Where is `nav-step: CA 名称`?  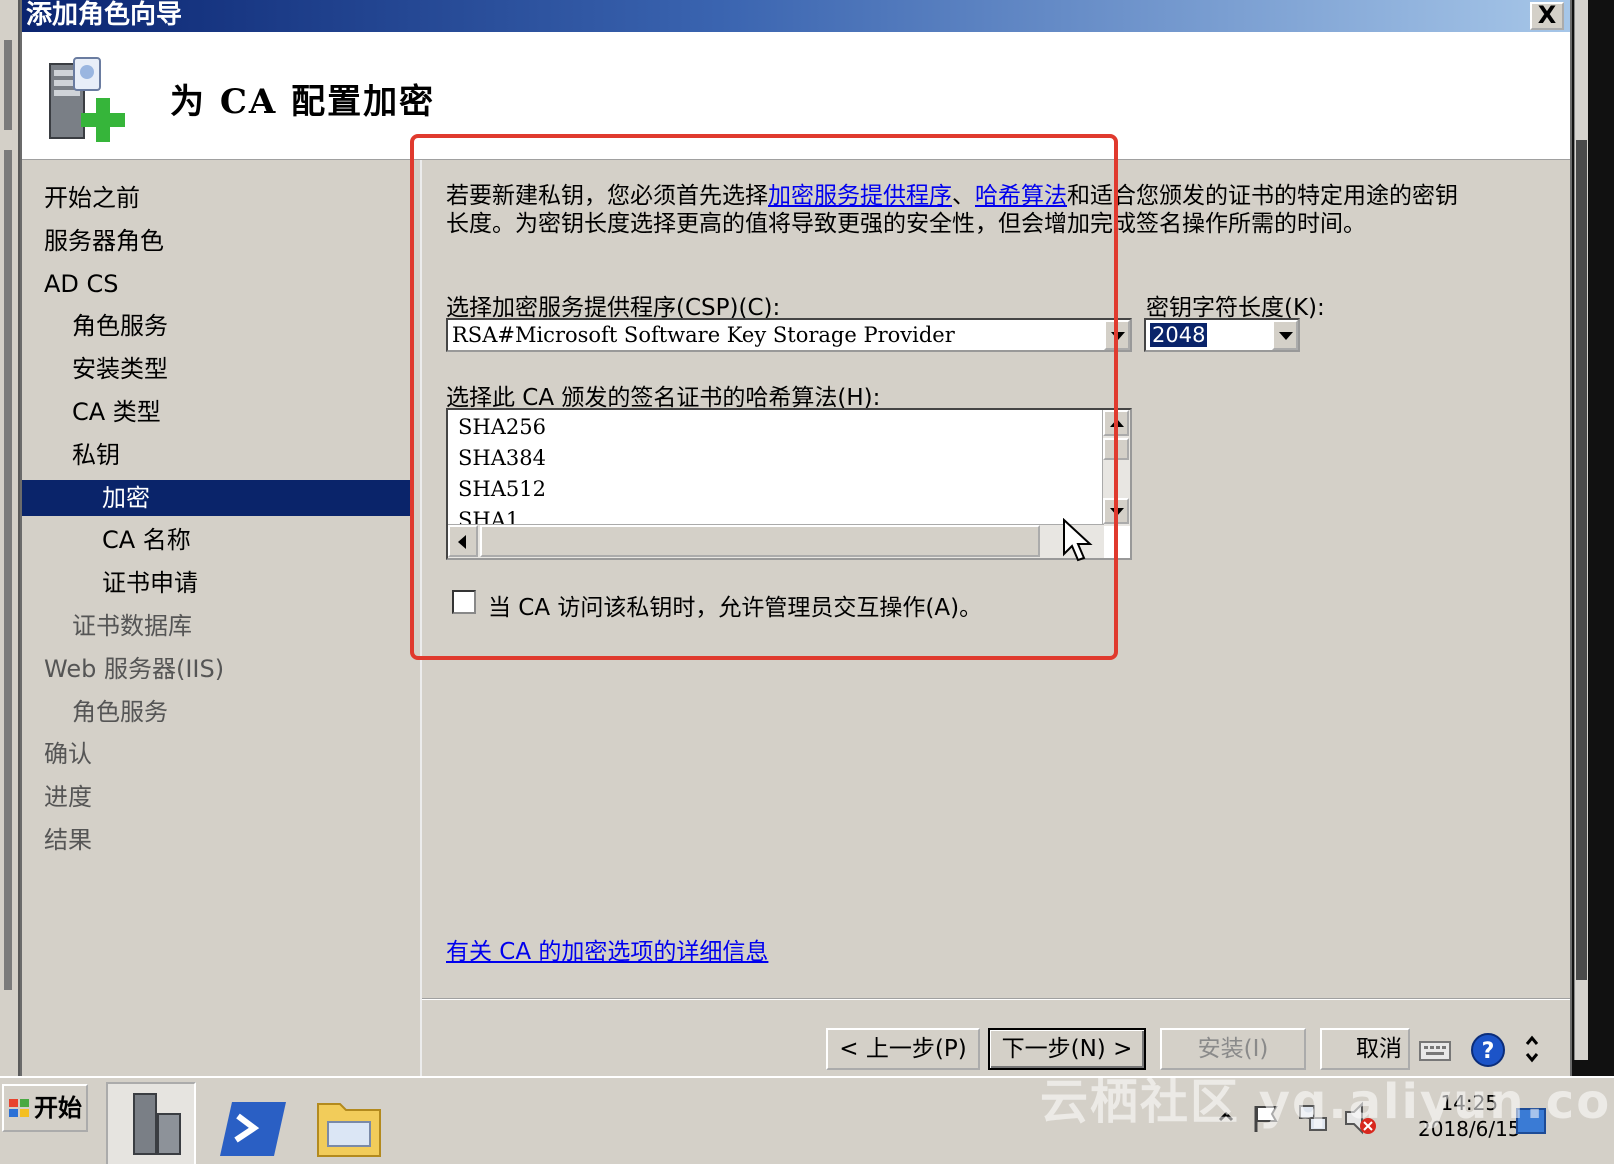
nav-step: CA 名称 is located at coordinates (217, 540).